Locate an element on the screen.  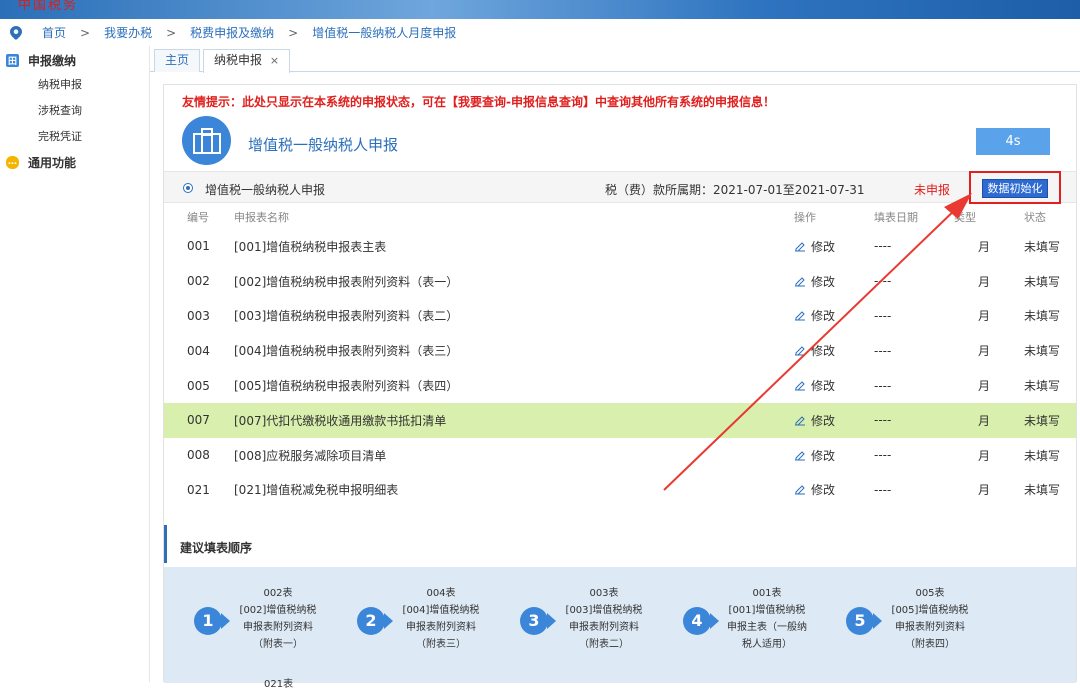
step-desc-line: [005]增值税纳税 is located at coordinates (930, 610).